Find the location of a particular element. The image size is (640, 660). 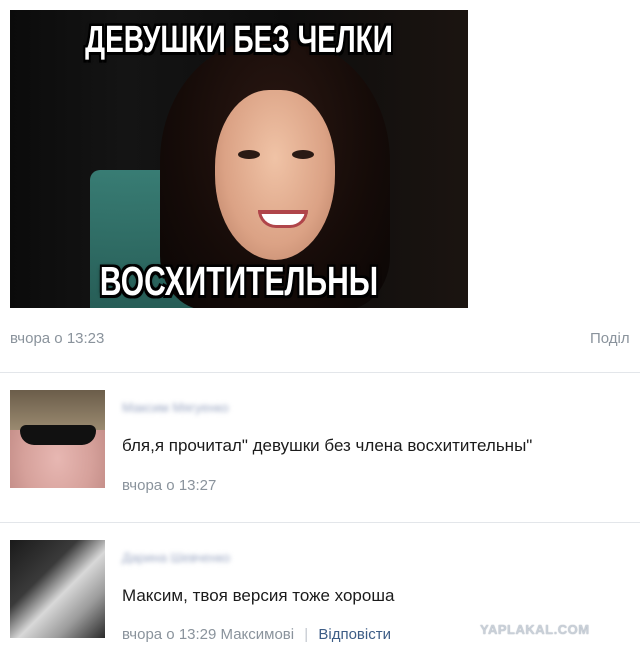

hat-shape is located at coordinates (57, 410).